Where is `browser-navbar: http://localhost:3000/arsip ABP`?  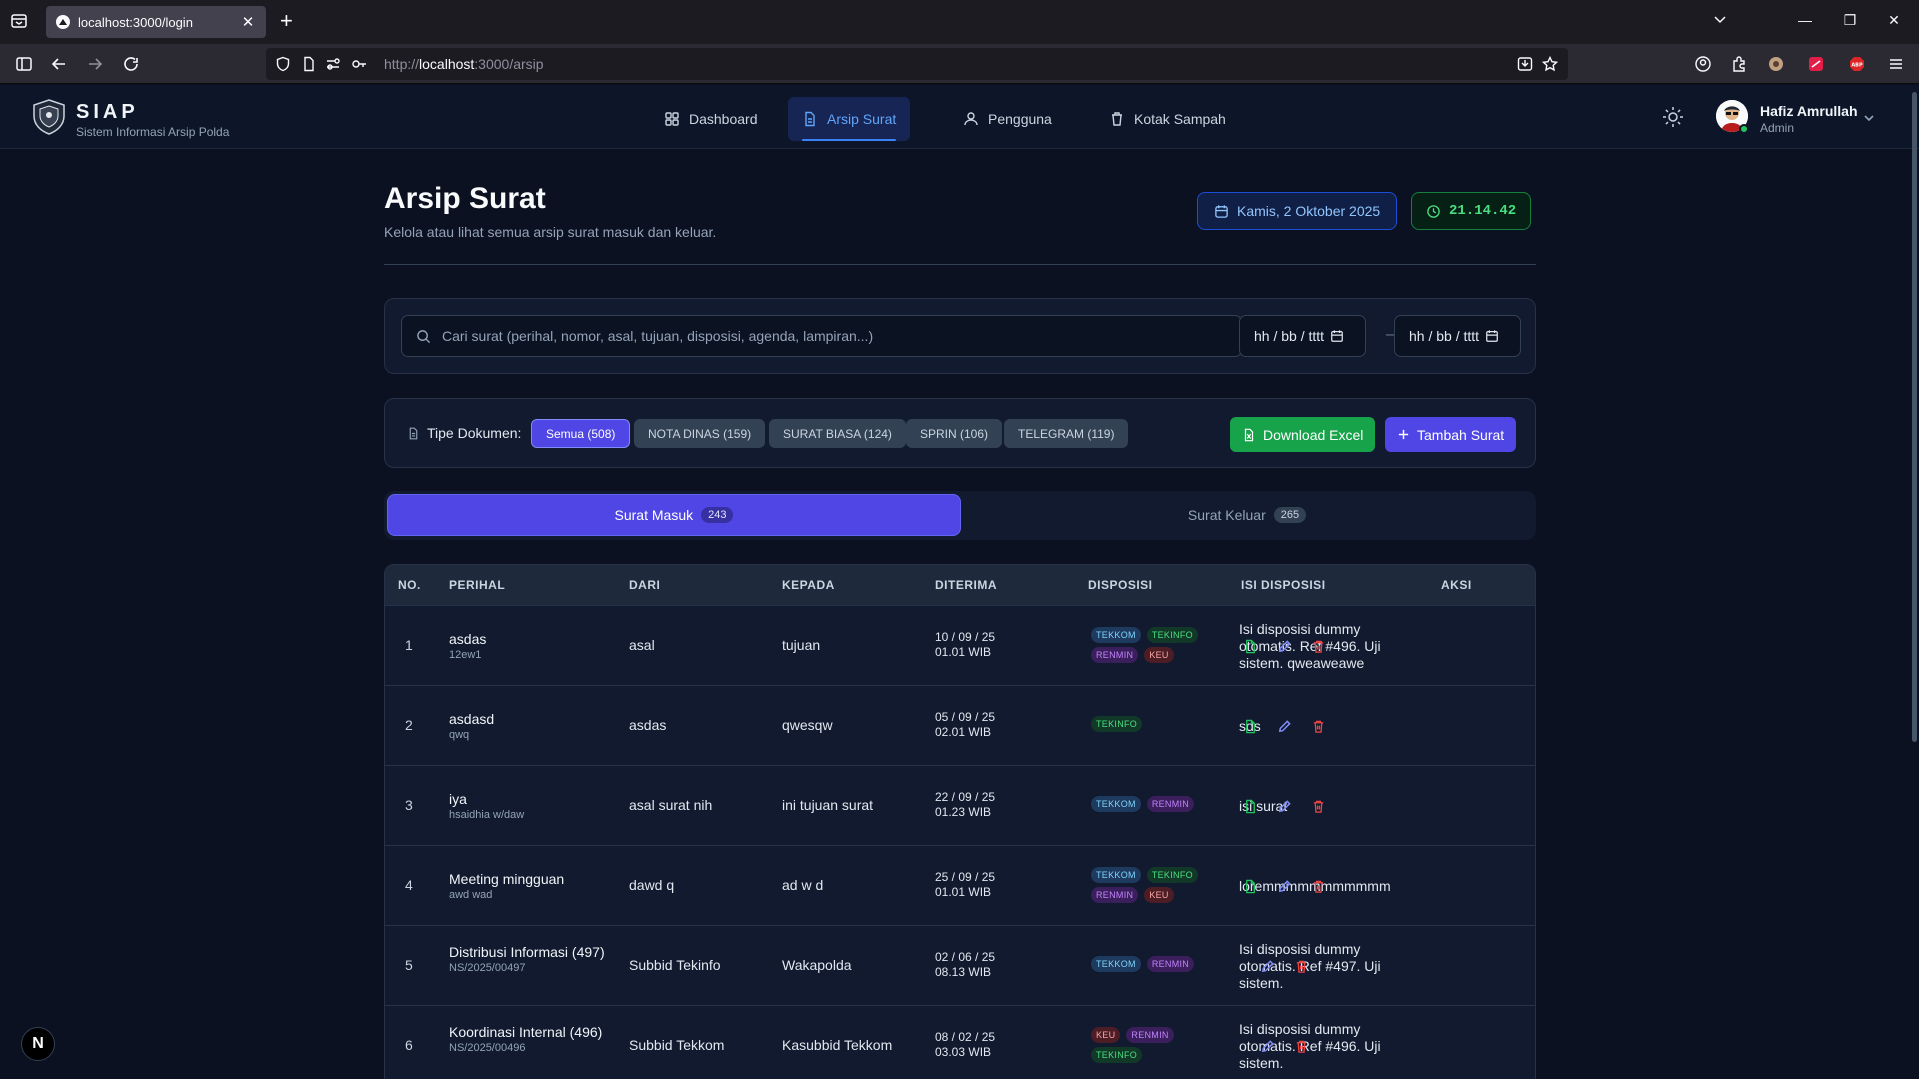
browser-navbar: http://localhost:3000/arsip ABP is located at coordinates (959, 64).